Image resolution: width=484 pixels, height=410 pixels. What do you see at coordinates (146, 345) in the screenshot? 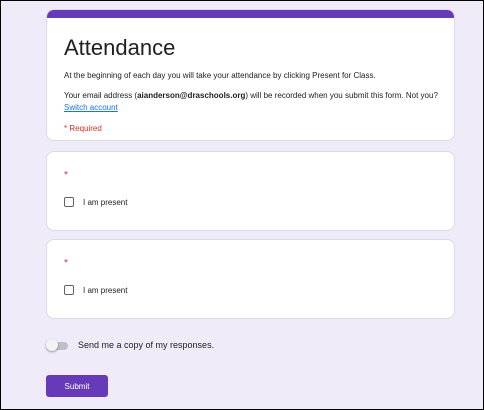
I see `copy-responses-label: Send me a copy of my responses.` at bounding box center [146, 345].